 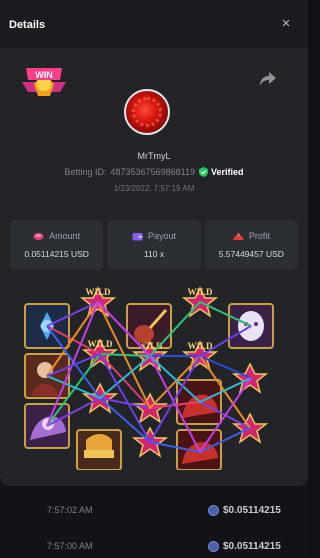 I want to click on stat-profit: Profit 5.57449457 USD, so click(x=251, y=245).